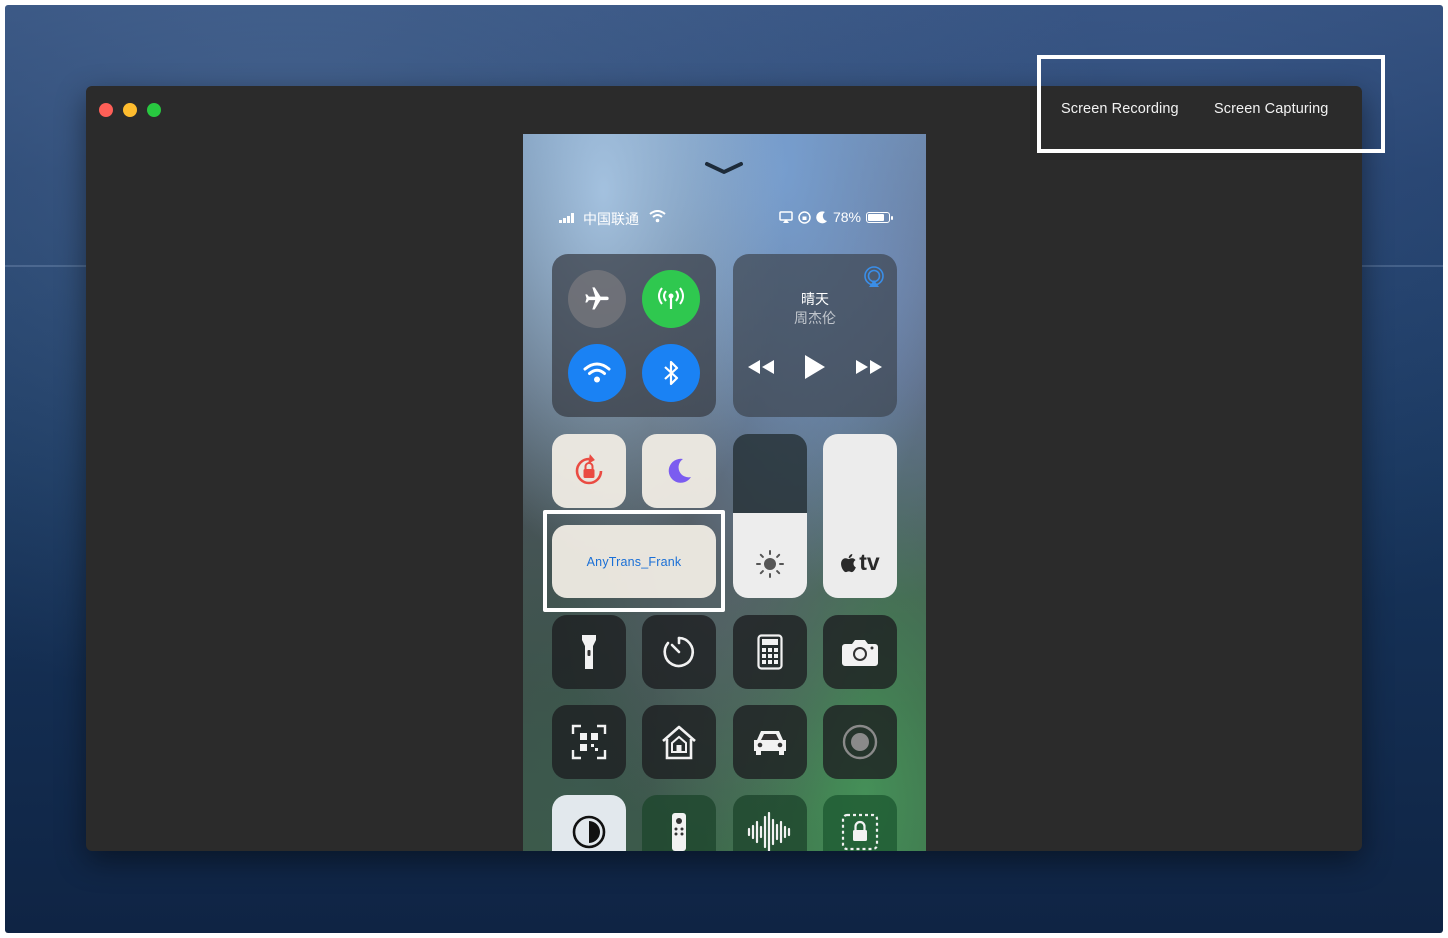  What do you see at coordinates (815, 299) in the screenshot?
I see `song-title: 晴天` at bounding box center [815, 299].